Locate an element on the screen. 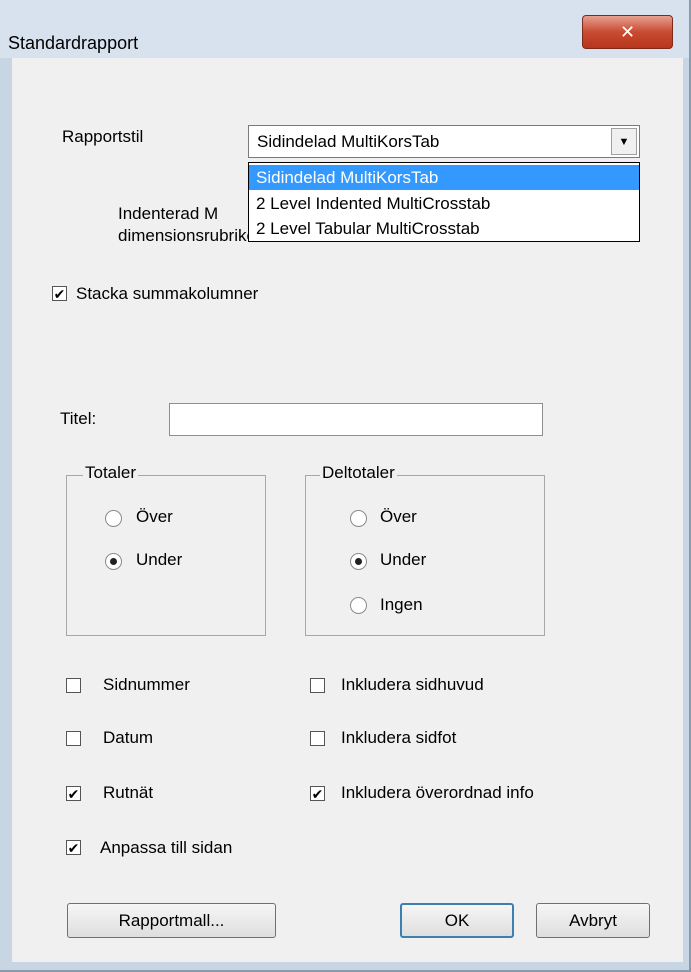 This screenshot has width=691, height=972. grid-label: Rutnät is located at coordinates (128, 792).